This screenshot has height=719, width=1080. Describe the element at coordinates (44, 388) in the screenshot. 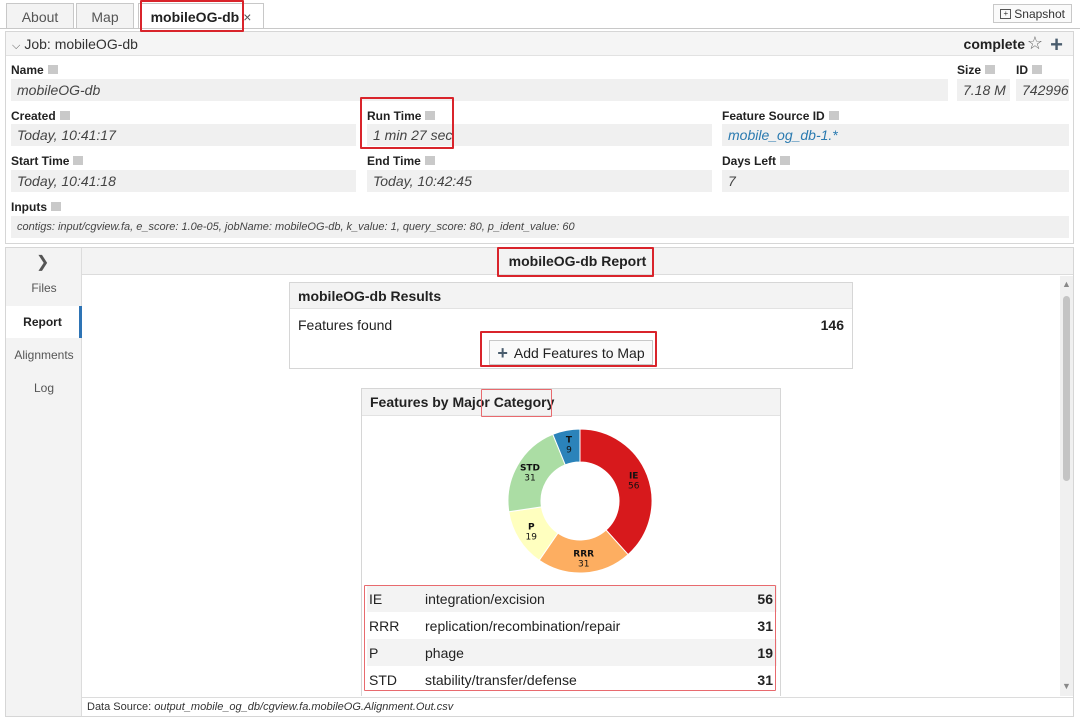

I see `sidebar-item-log: Log` at that location.